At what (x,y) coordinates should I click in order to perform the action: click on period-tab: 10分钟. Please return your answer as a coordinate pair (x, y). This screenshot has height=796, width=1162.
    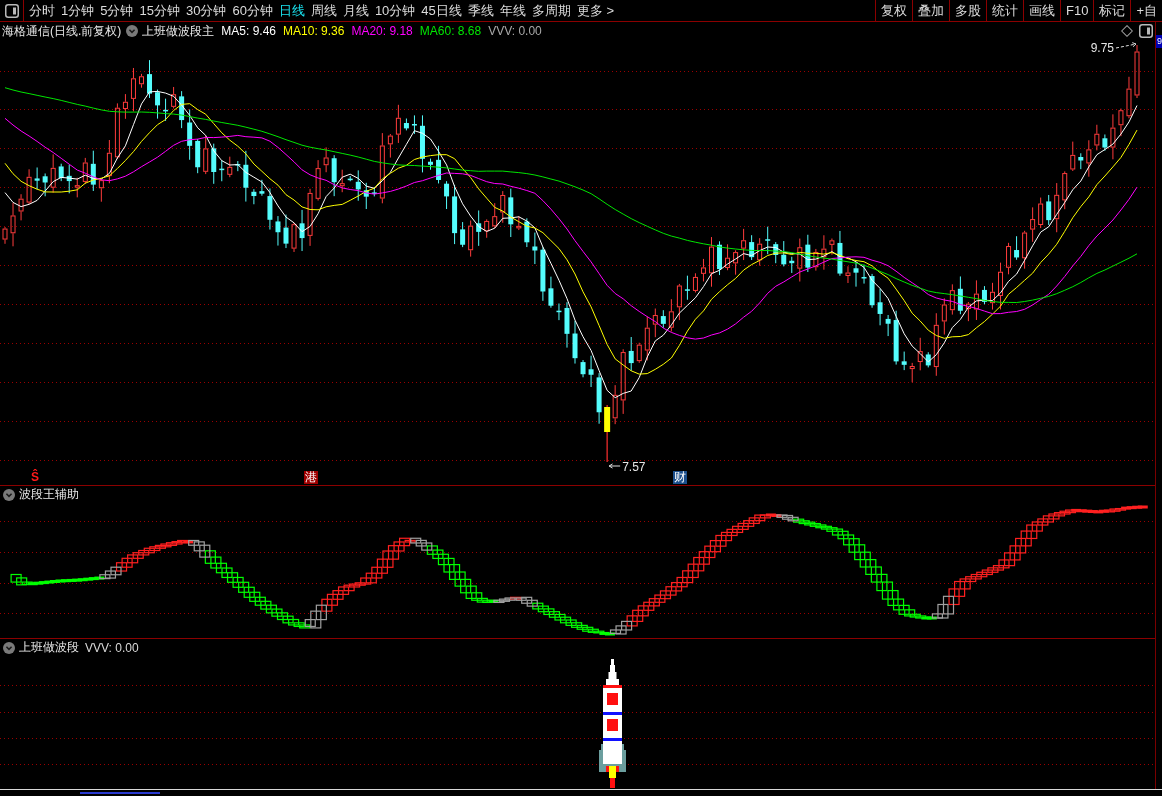
    Looking at the image, I should click on (395, 10).